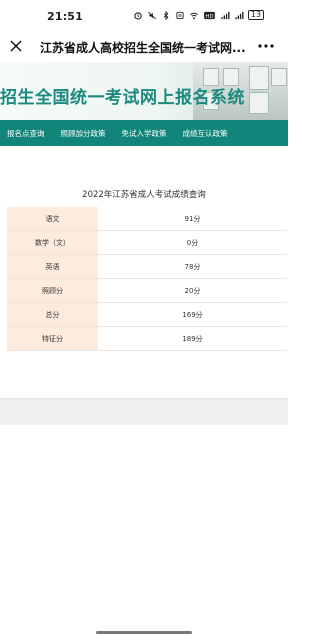 The image size is (320, 640). Describe the element at coordinates (144, 195) in the screenshot. I see `score-title: 2022年江苏省成人考试成绩查询` at that location.